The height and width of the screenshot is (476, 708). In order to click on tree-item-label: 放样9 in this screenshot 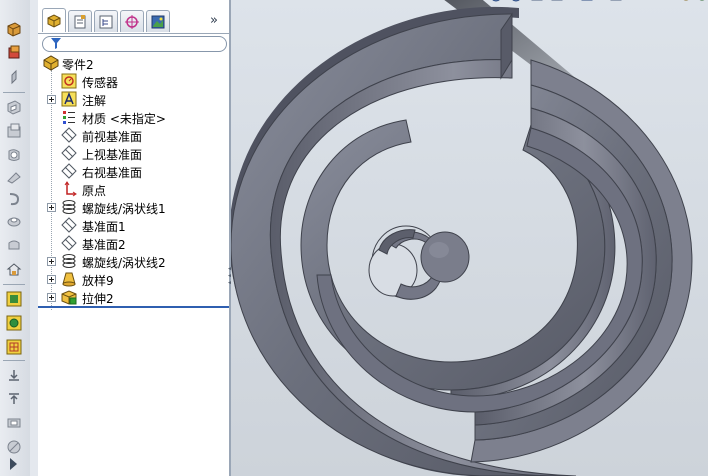, I will do `click(98, 281)`.